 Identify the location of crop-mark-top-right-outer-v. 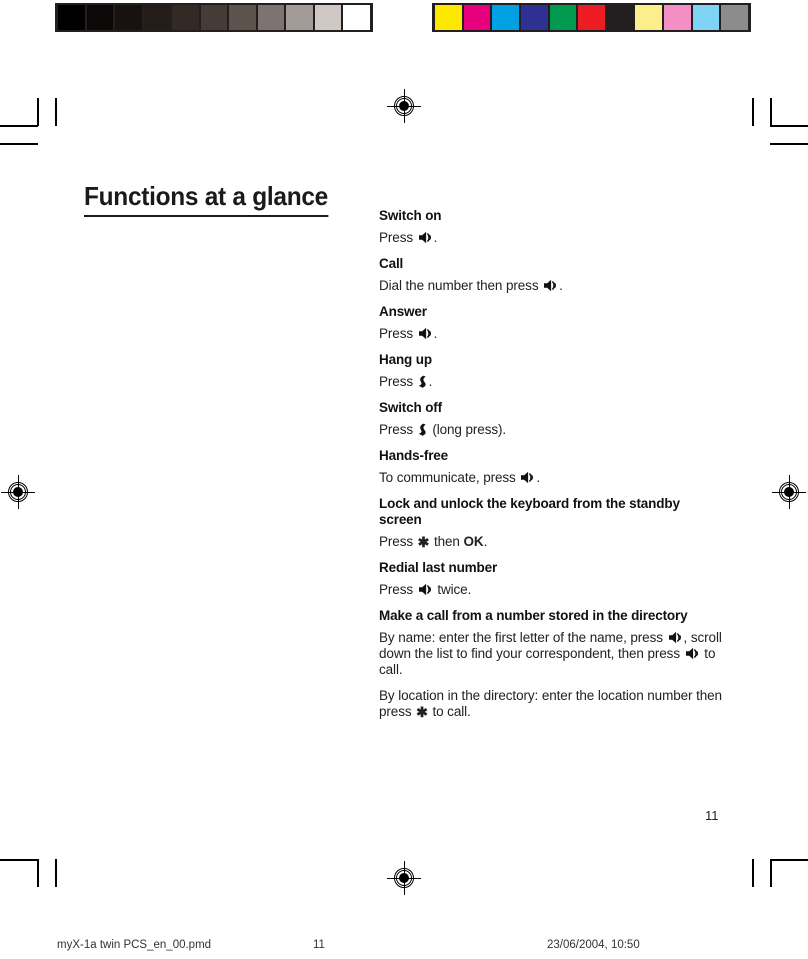
(771, 112).